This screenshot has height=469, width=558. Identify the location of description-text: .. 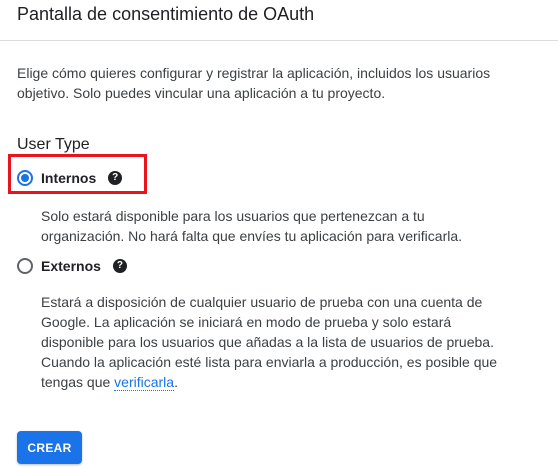
(176, 382).